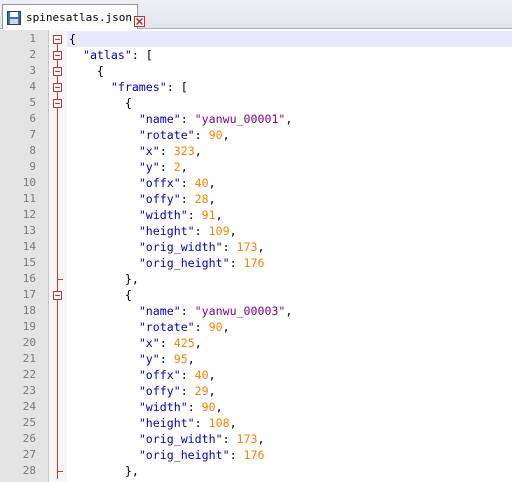  Describe the element at coordinates (32, 102) in the screenshot. I see `line-number: 5` at that location.